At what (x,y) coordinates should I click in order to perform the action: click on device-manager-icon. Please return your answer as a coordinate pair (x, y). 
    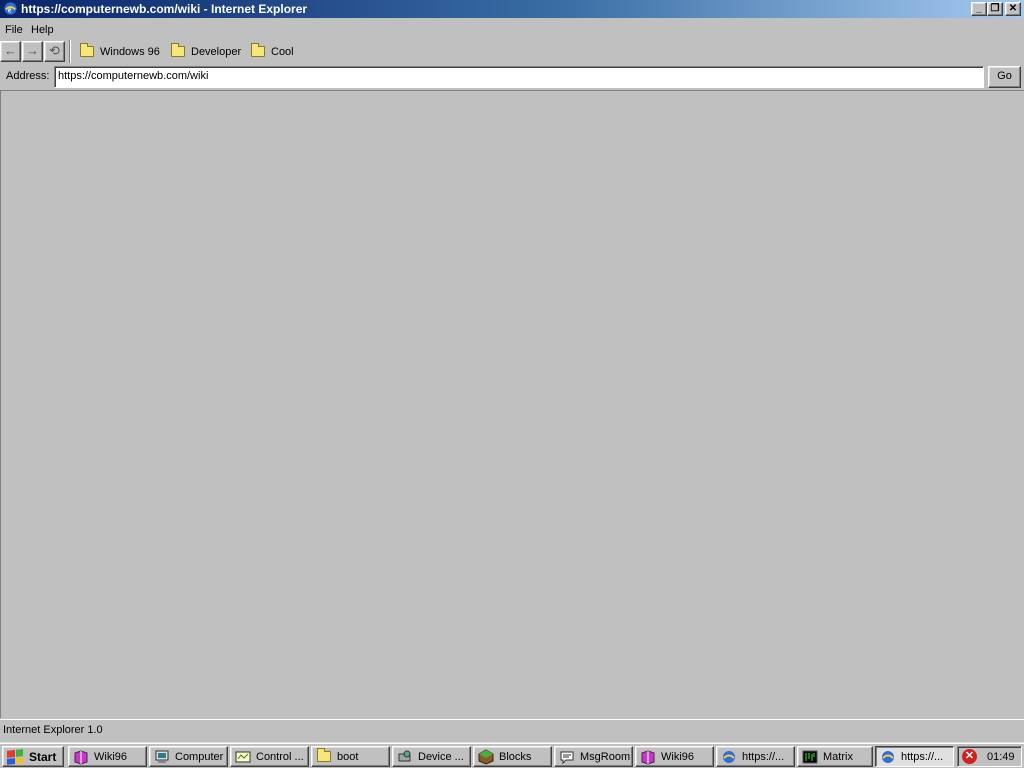
    Looking at the image, I should click on (405, 757).